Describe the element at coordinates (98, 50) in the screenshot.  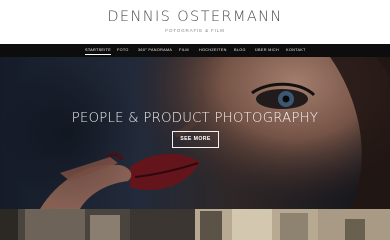
I see `nav-item-startseite: STARTSEITE` at that location.